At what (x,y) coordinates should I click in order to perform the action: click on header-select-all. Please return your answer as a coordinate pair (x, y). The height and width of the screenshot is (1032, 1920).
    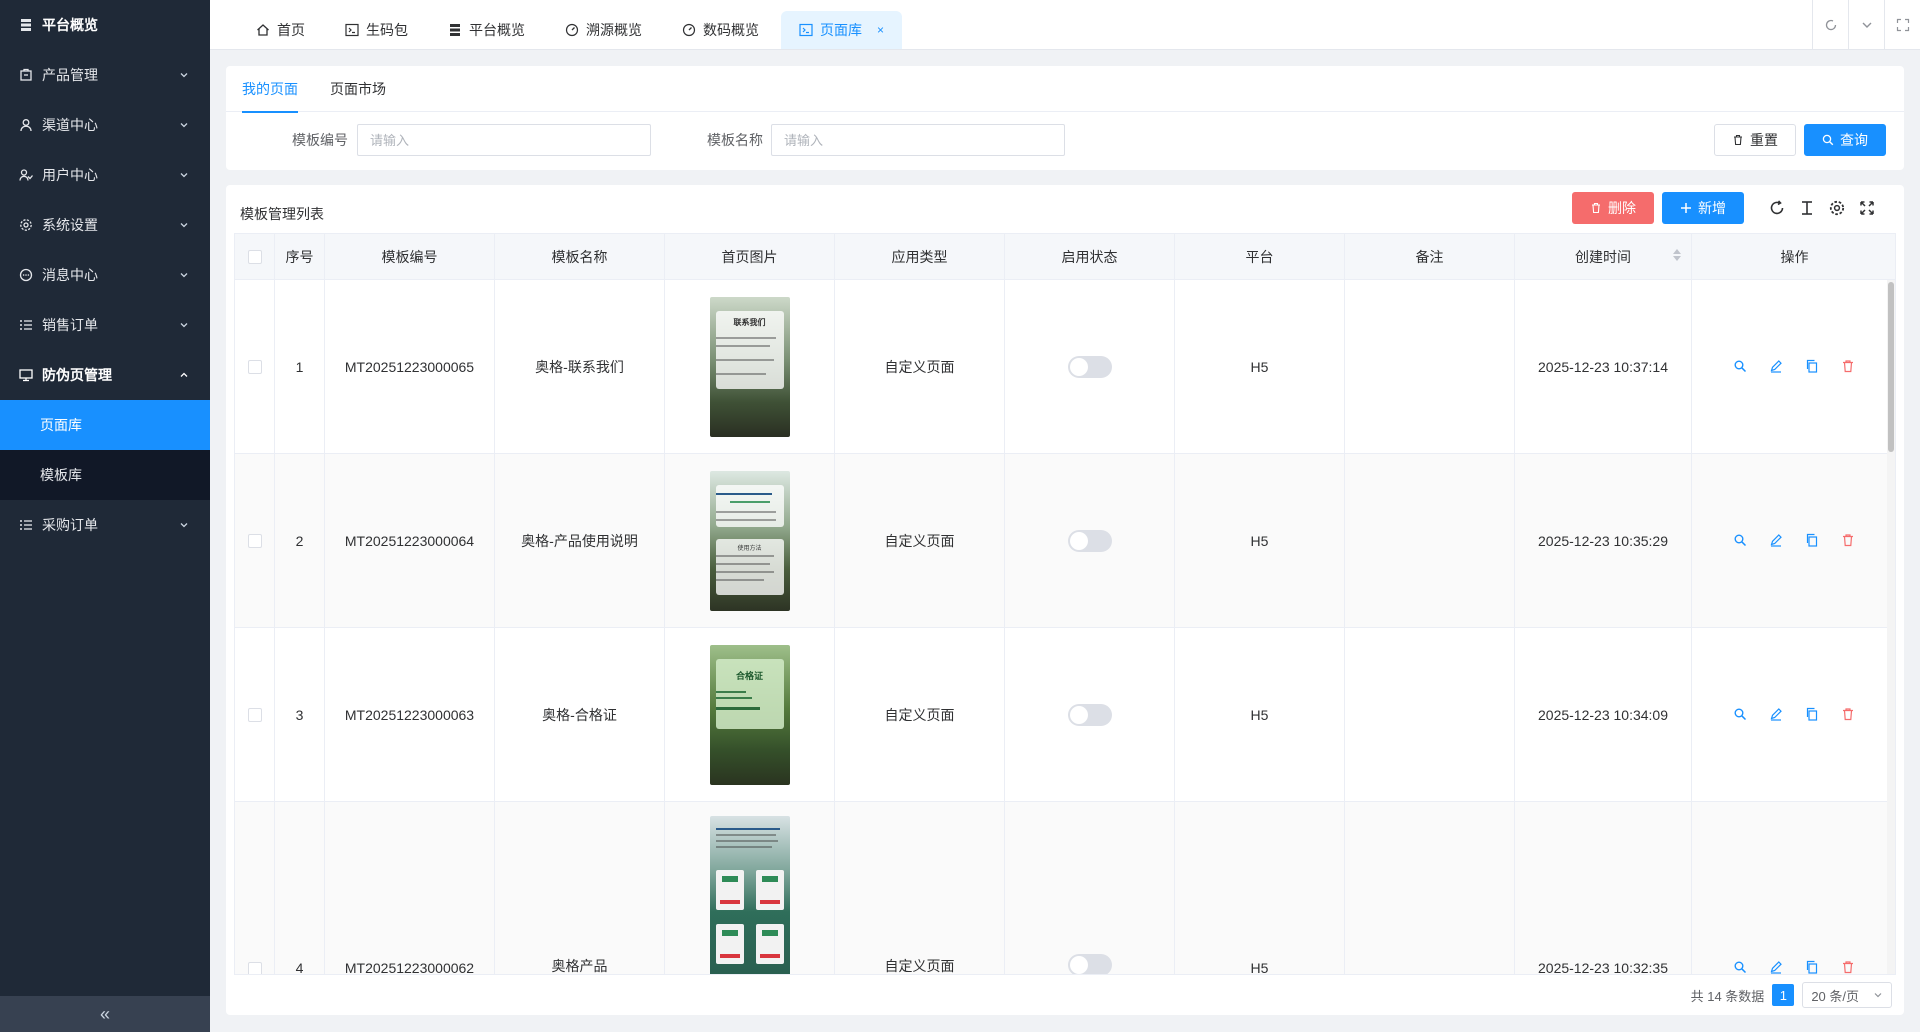
    Looking at the image, I should click on (255, 257).